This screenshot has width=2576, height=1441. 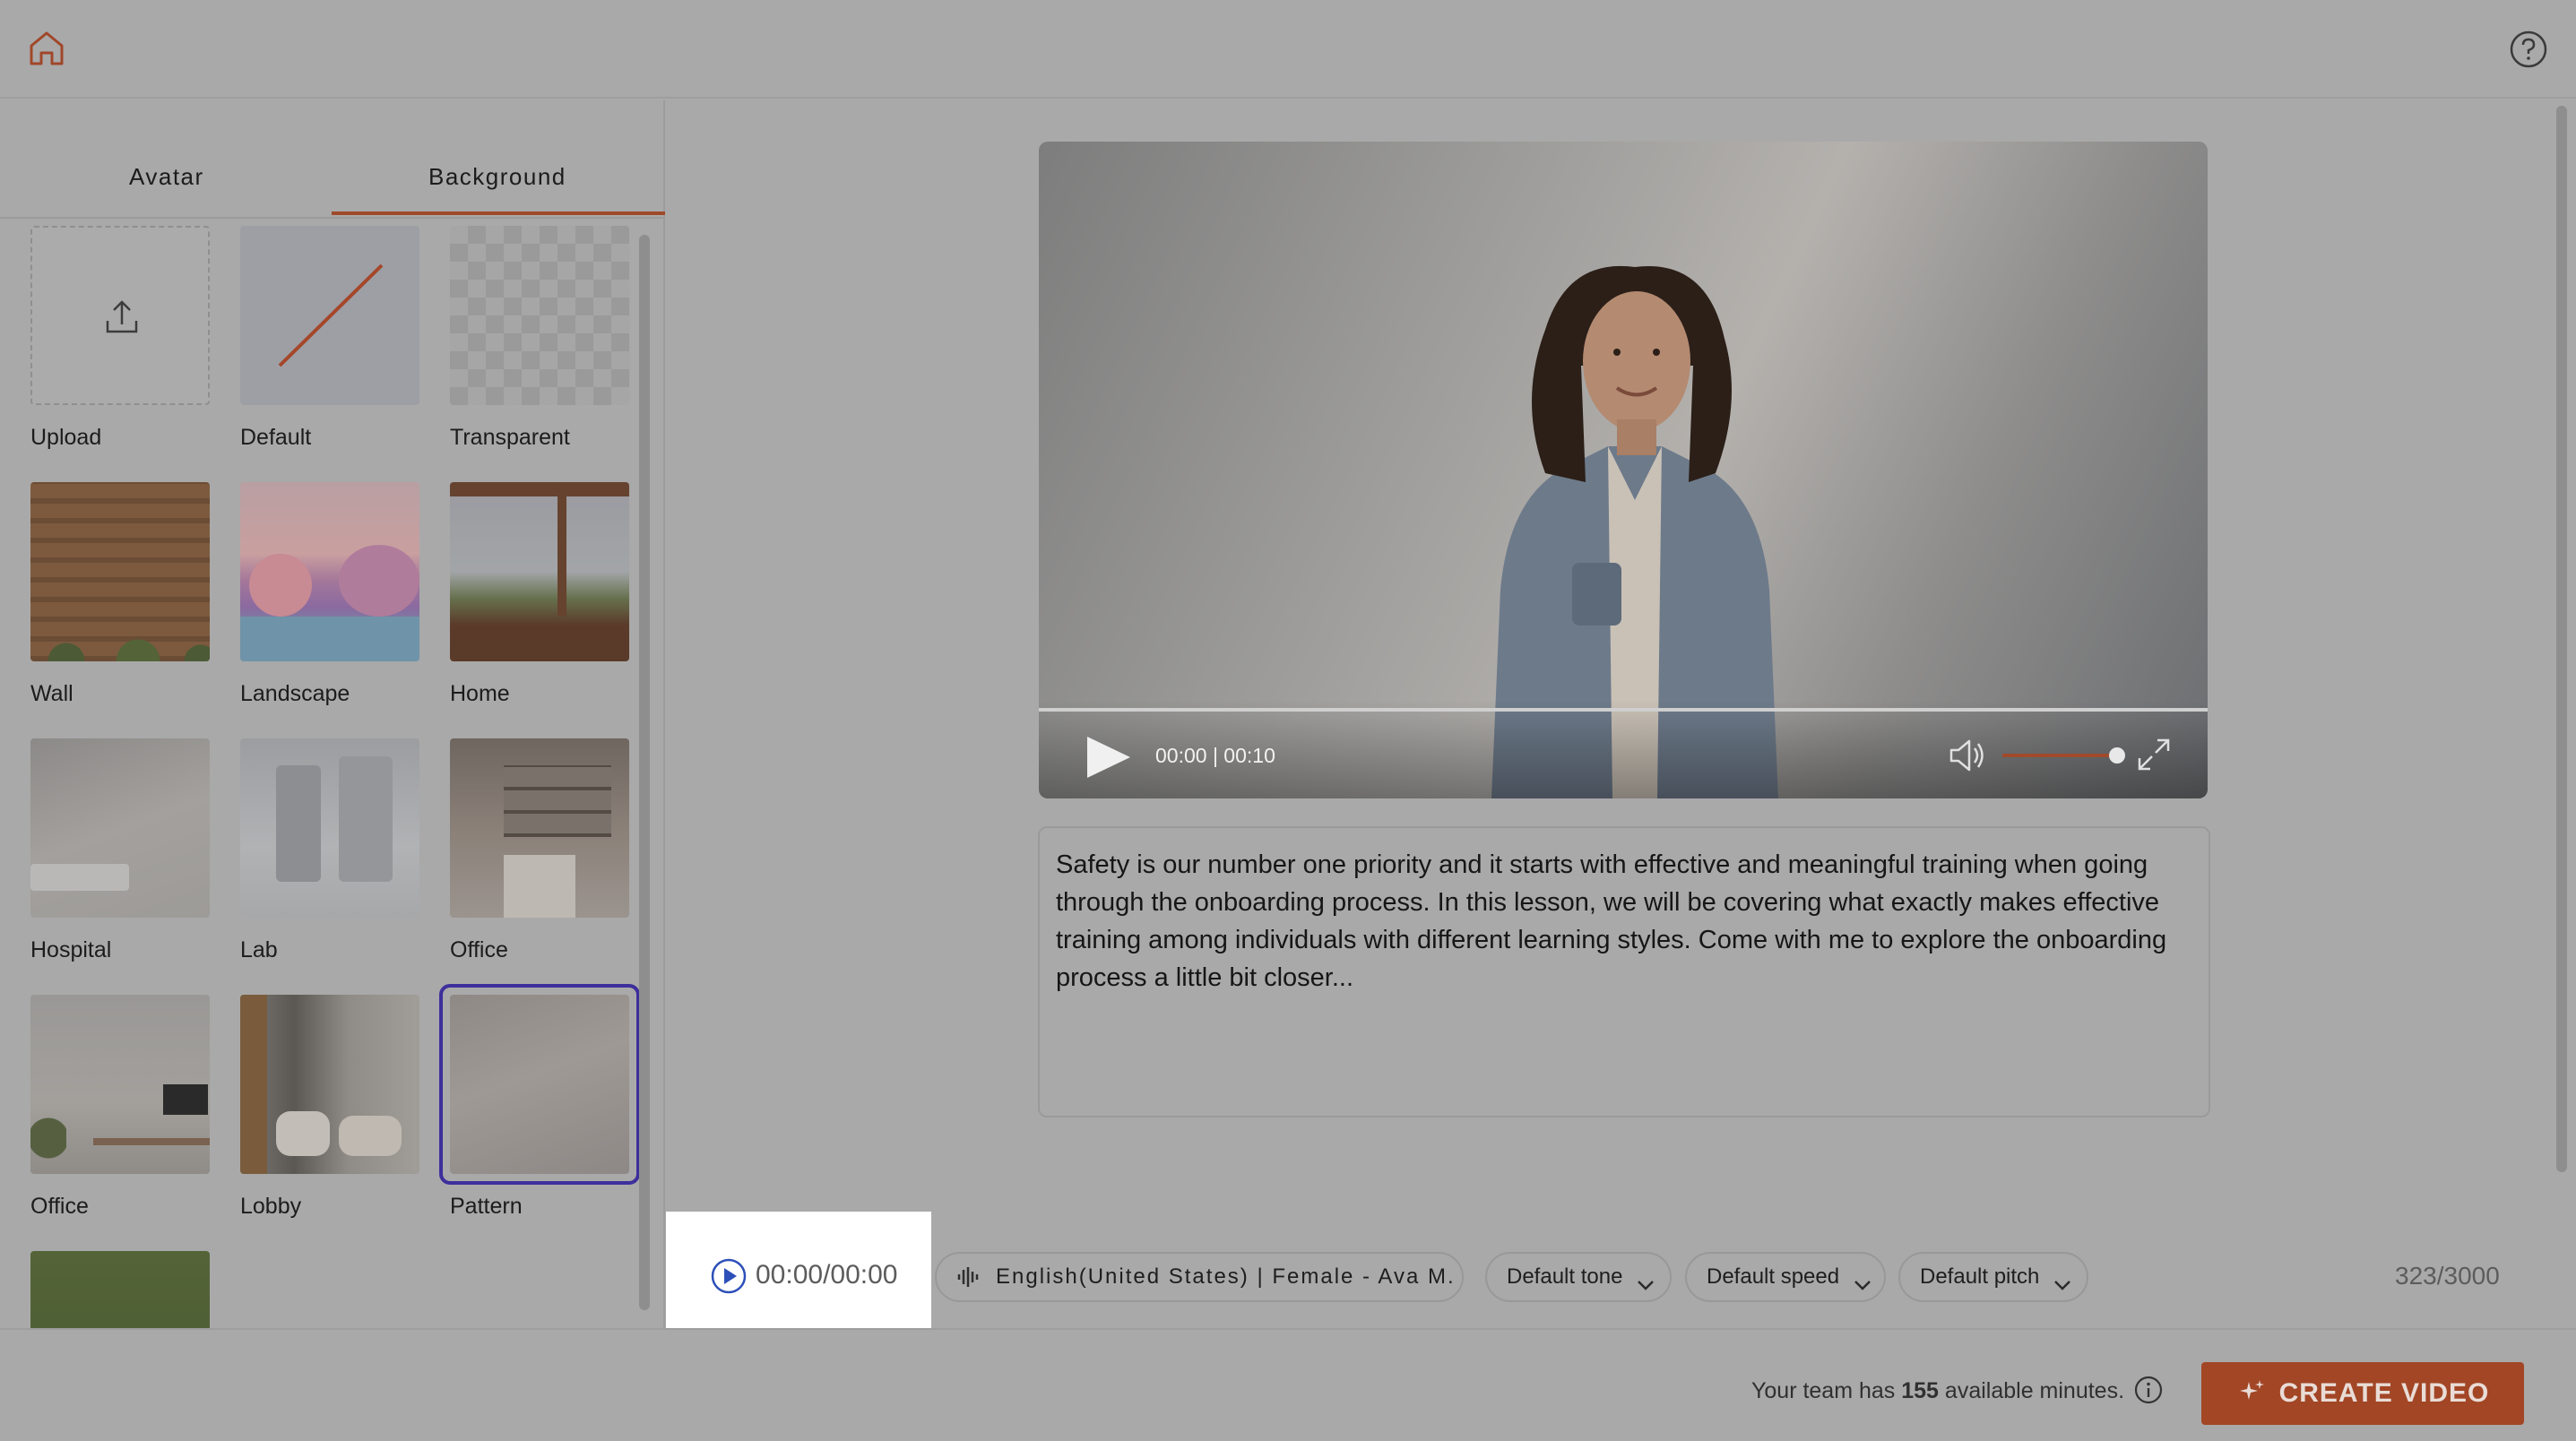 I want to click on tile-label: Hospital, so click(x=71, y=950).